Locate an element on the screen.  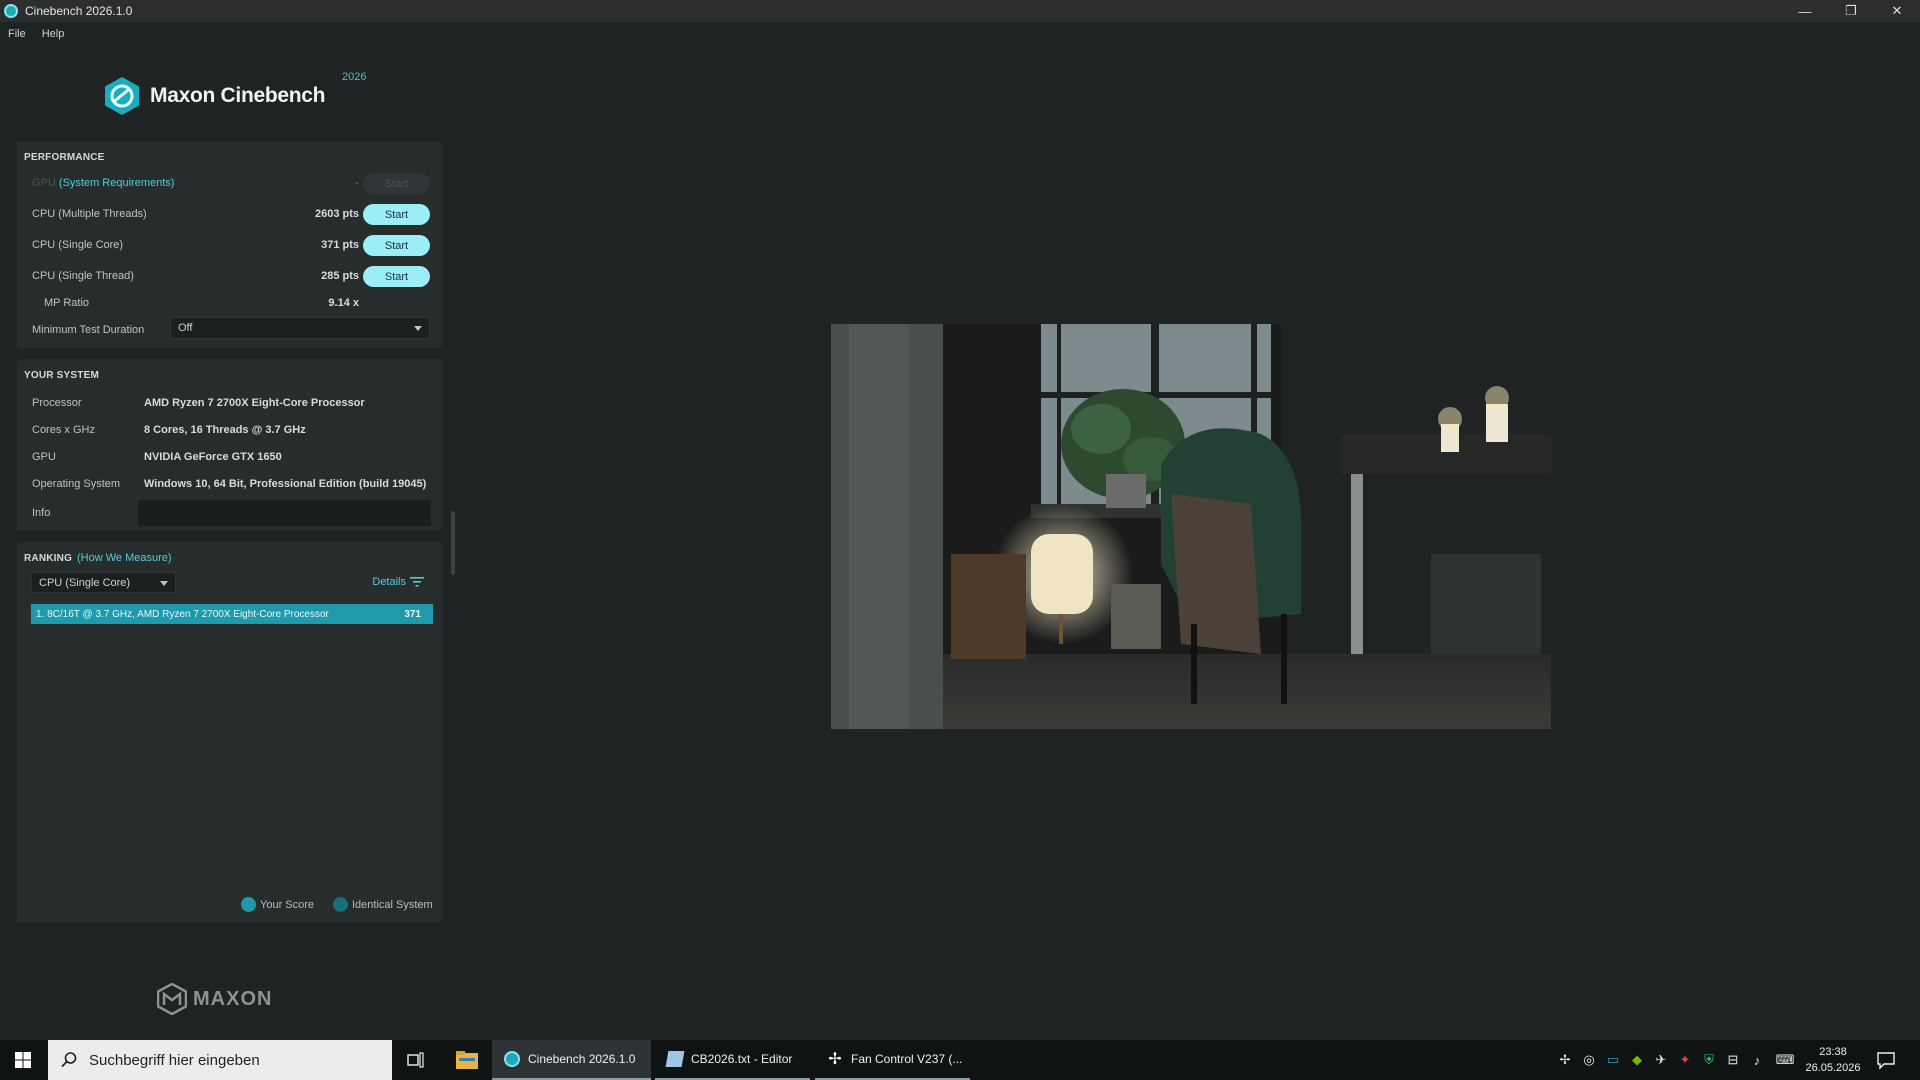
volume-tray-icon: ♪ is located at coordinates (1757, 1060).